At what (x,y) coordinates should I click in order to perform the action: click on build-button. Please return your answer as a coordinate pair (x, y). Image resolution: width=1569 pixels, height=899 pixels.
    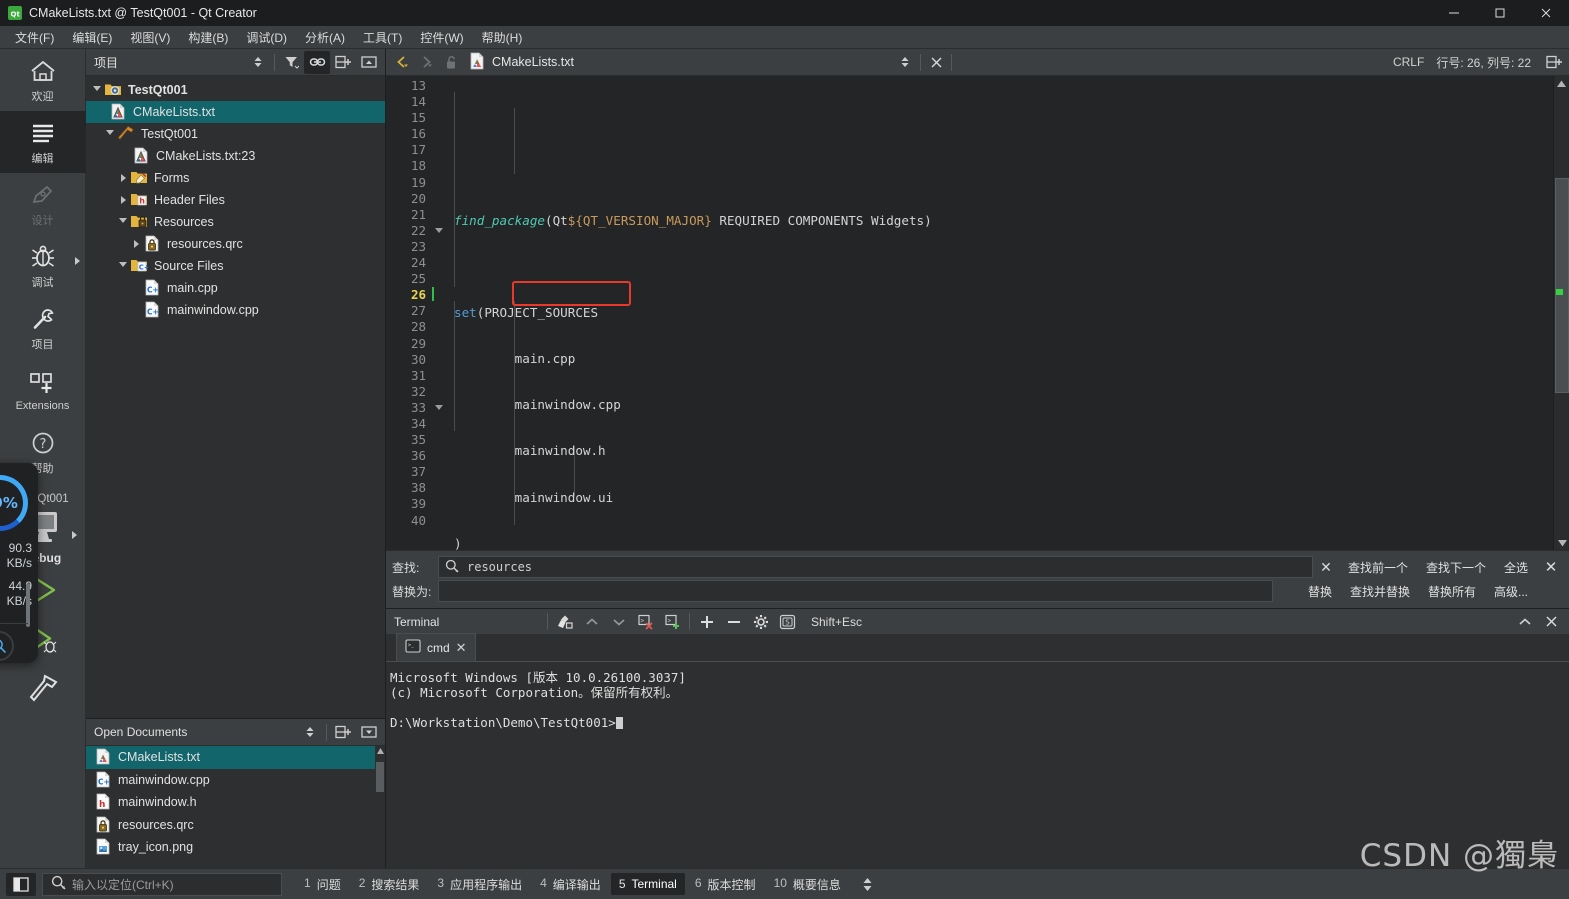
    Looking at the image, I should click on (43, 690).